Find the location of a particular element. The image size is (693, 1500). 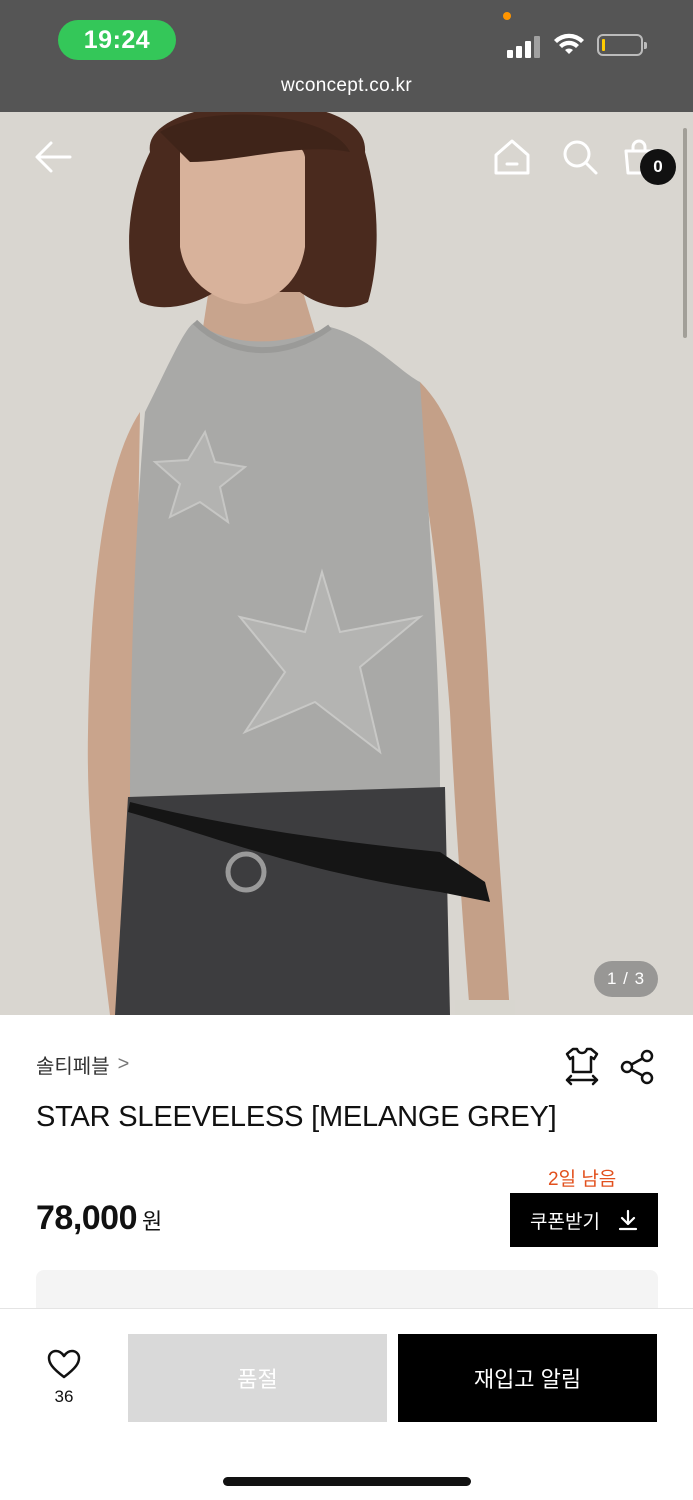

home-indicator is located at coordinates (347, 1481).